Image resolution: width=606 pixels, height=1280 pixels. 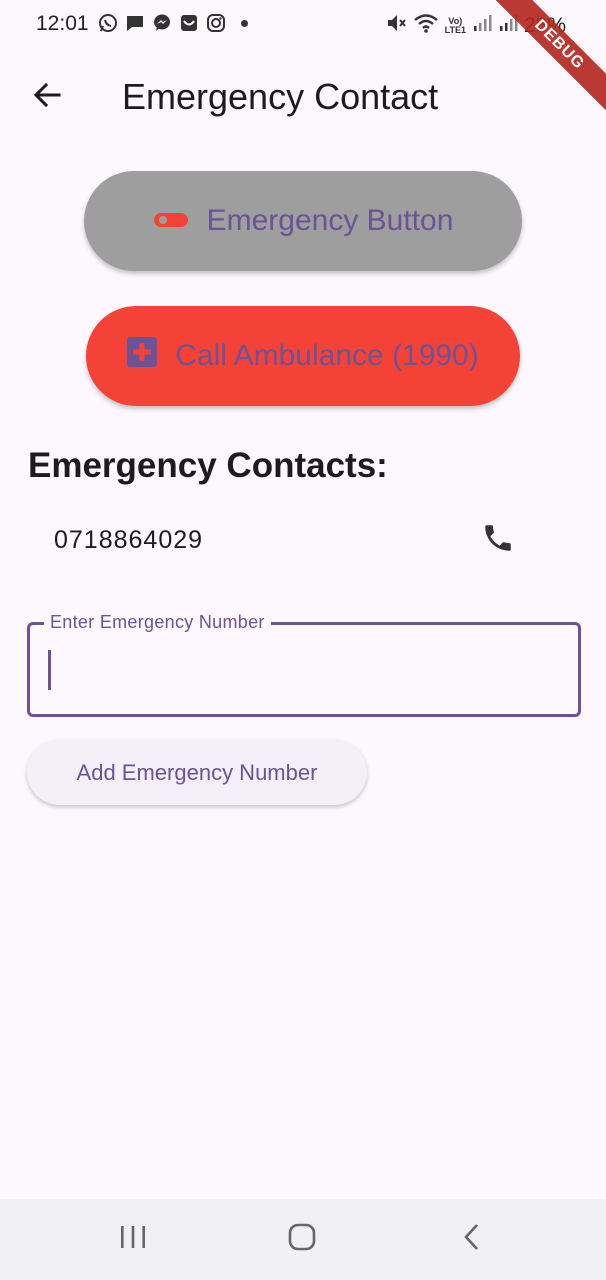 What do you see at coordinates (189, 23) in the screenshot?
I see `inbox-icon` at bounding box center [189, 23].